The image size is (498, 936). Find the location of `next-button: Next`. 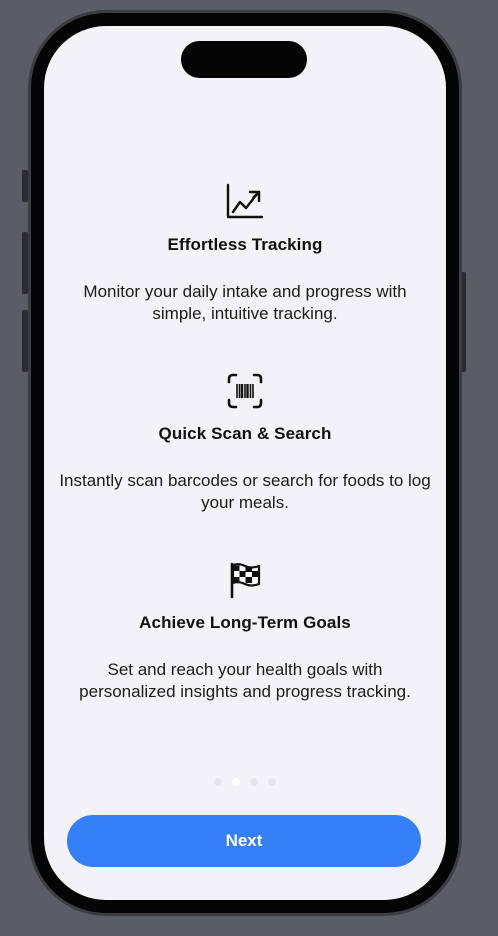

next-button: Next is located at coordinates (244, 841).